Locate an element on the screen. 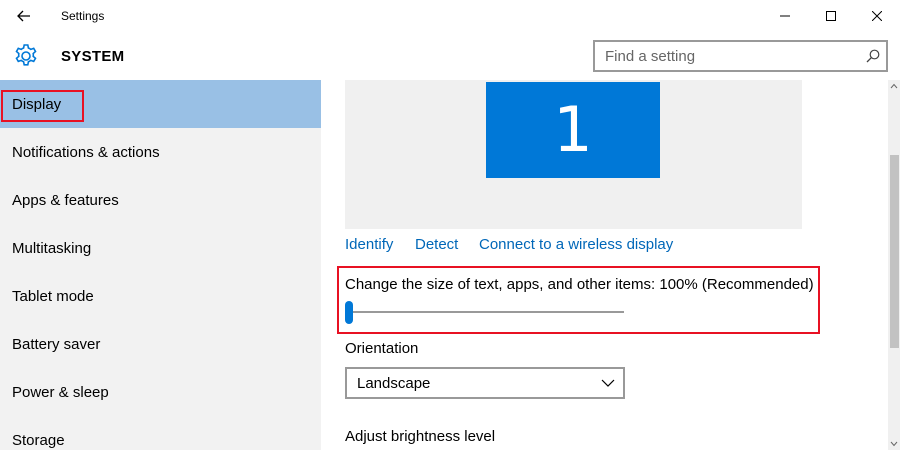 The height and width of the screenshot is (450, 900). minimize-icon is located at coordinates (785, 16).